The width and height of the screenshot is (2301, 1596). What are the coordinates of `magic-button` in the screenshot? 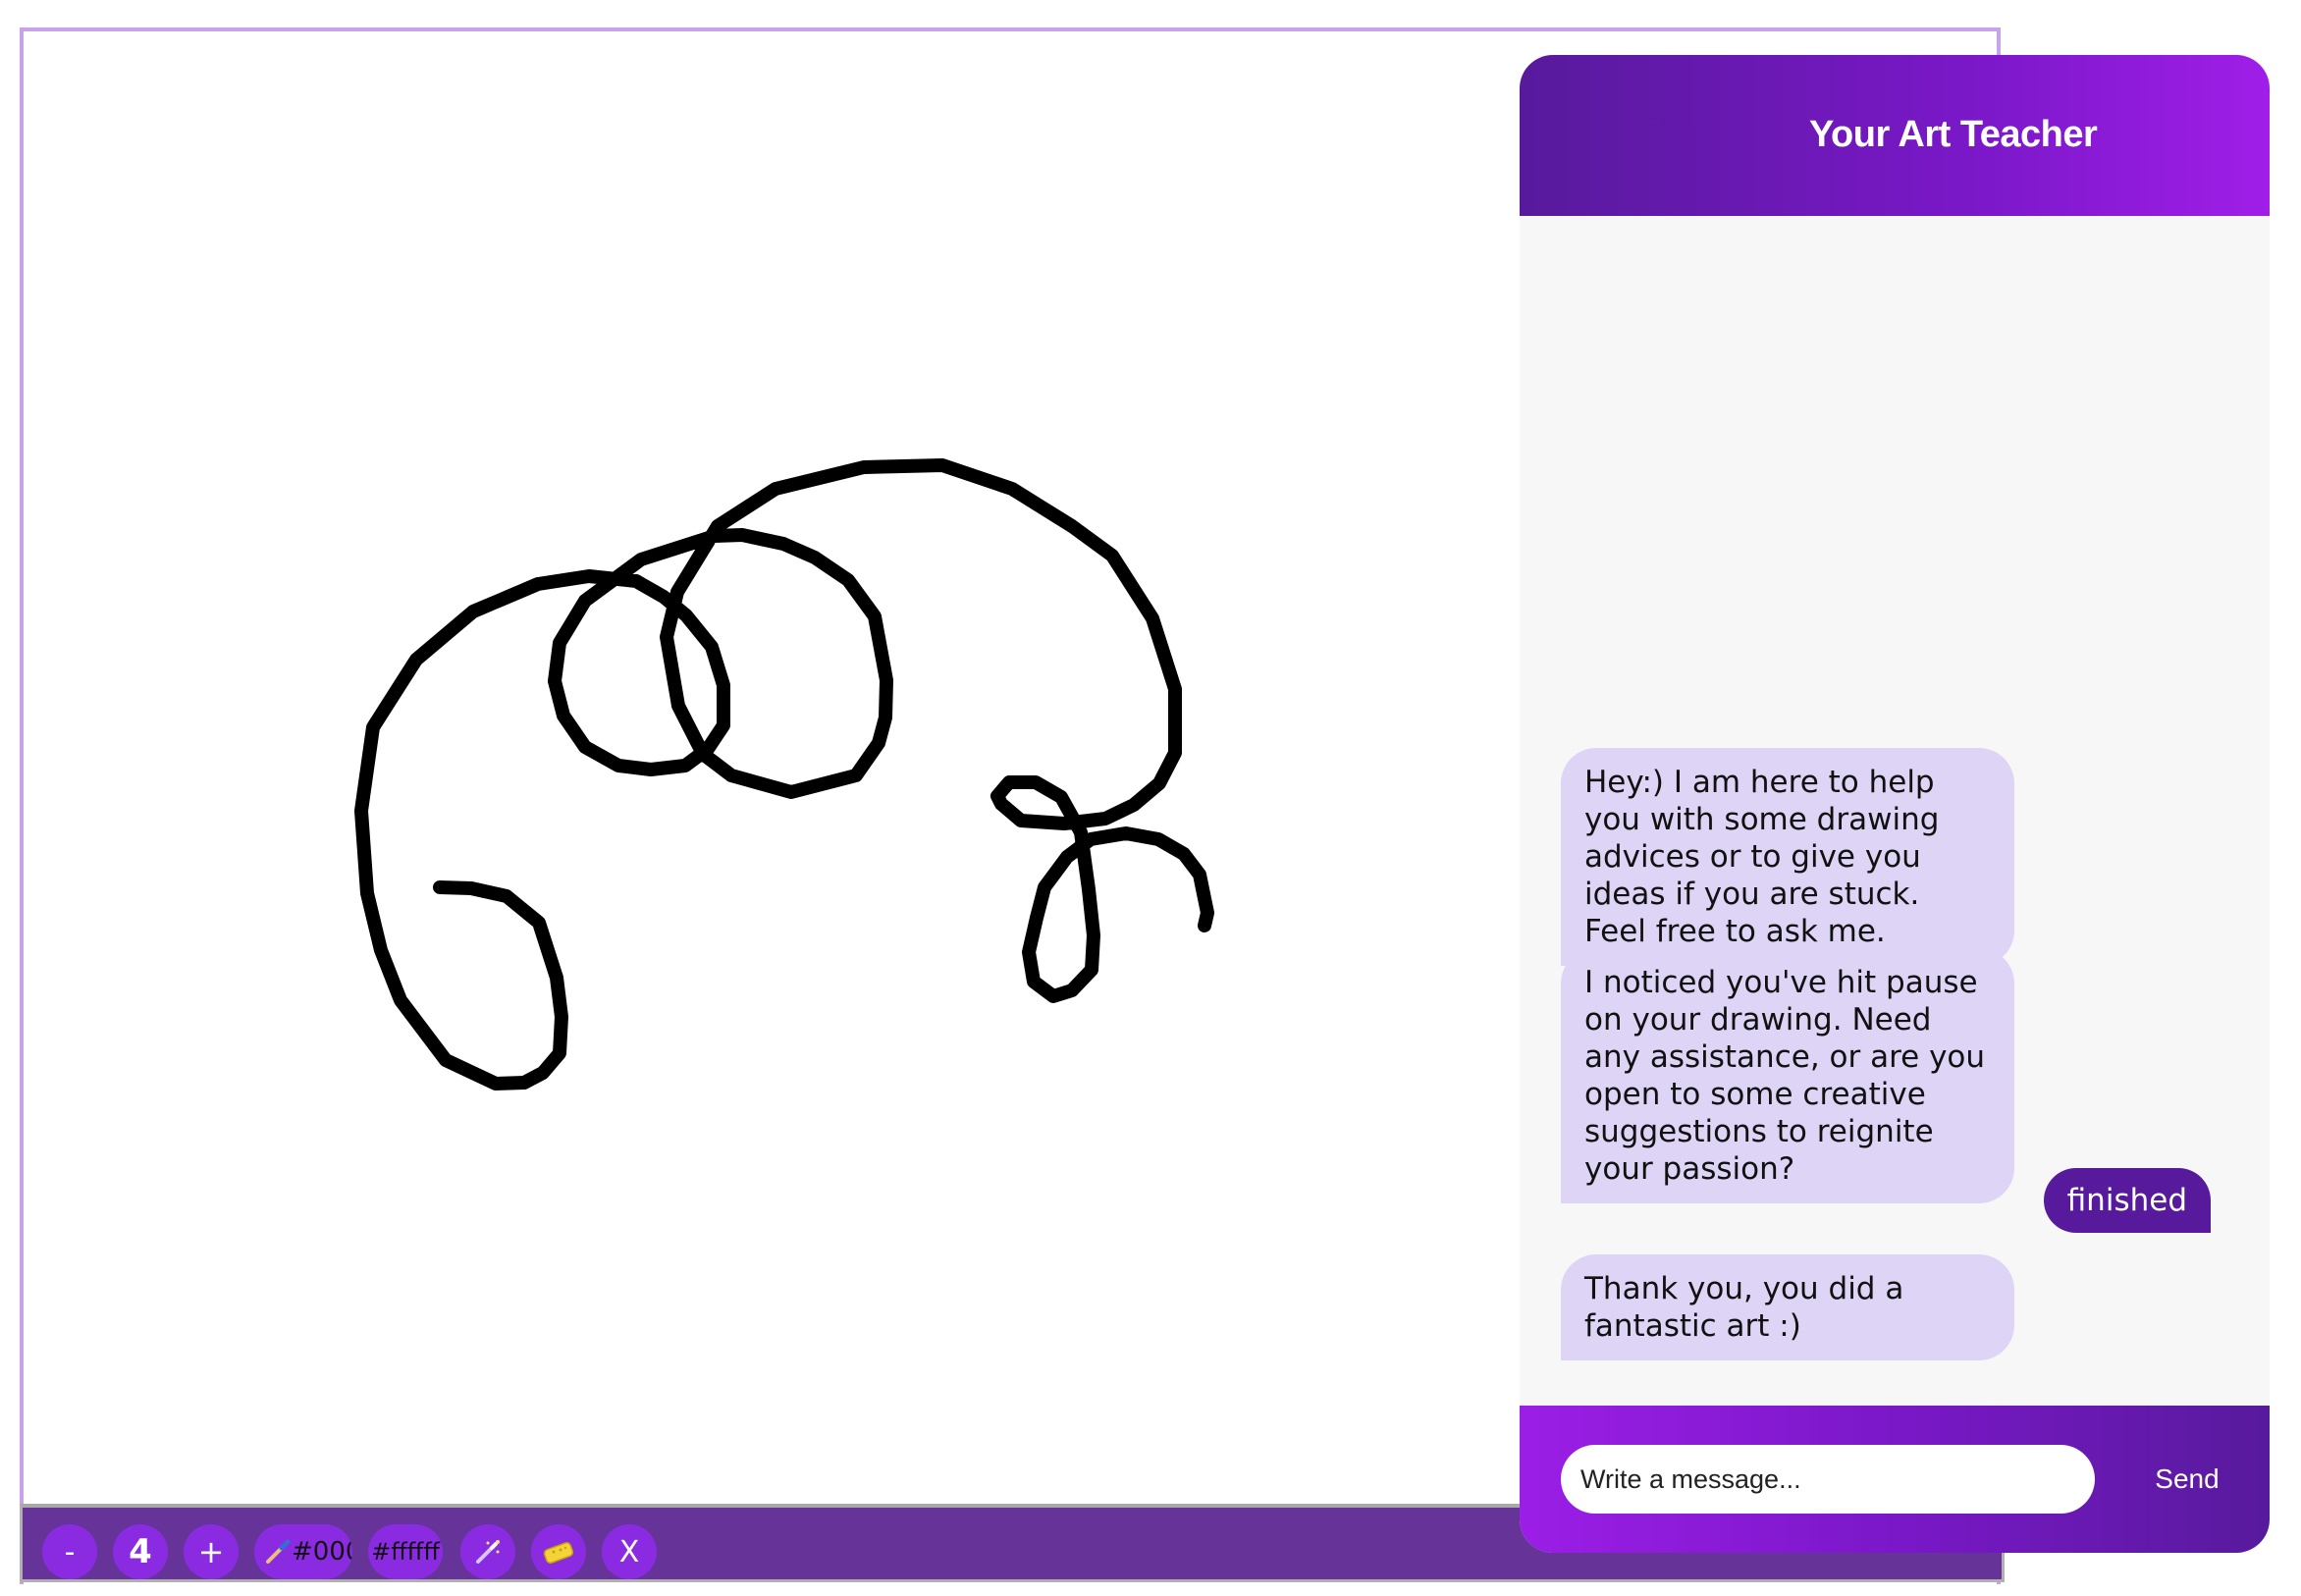 It's located at (487, 1552).